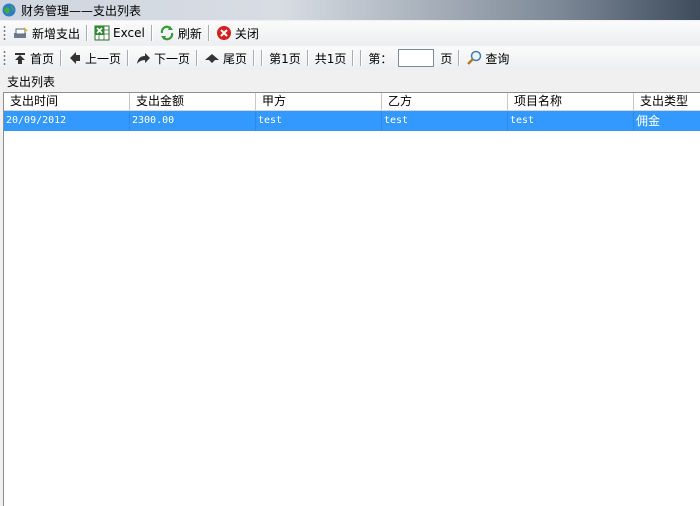 Image resolution: width=700 pixels, height=506 pixels. What do you see at coordinates (189, 33) in the screenshot?
I see `refresh-label: 刷新` at bounding box center [189, 33].